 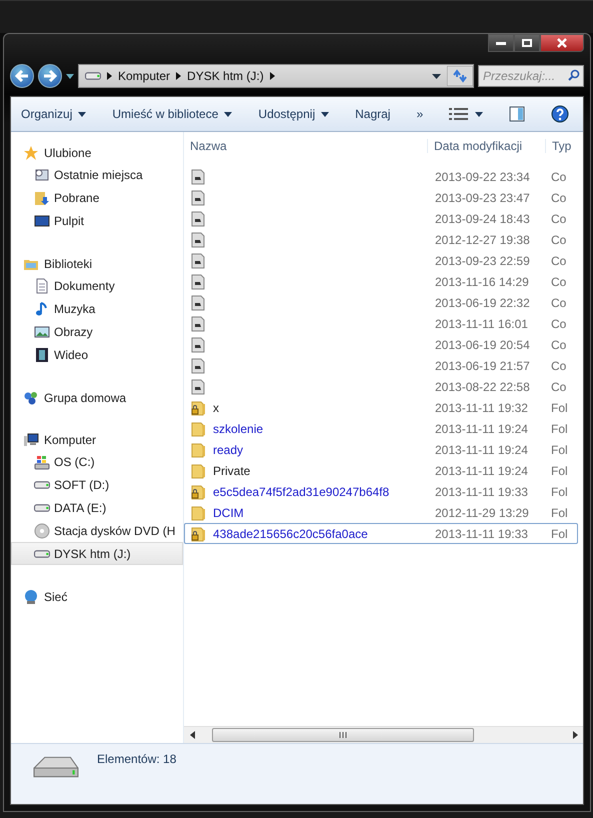 What do you see at coordinates (109, 76) in the screenshot?
I see `chevron-icon` at bounding box center [109, 76].